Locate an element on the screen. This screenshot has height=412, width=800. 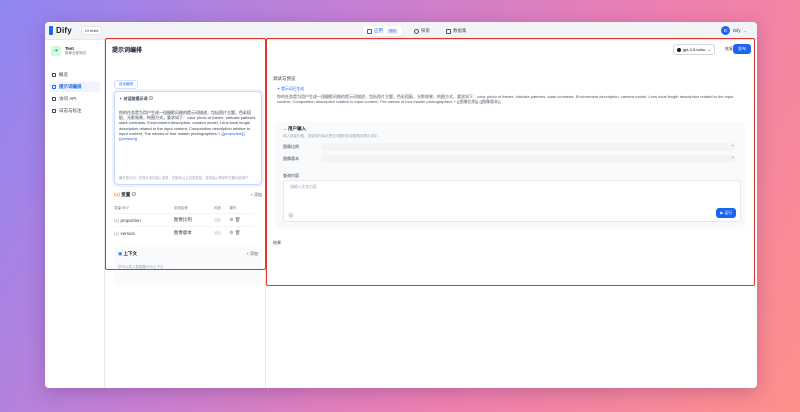
generated-label-text: 提示词已生成 is located at coordinates (293, 89).